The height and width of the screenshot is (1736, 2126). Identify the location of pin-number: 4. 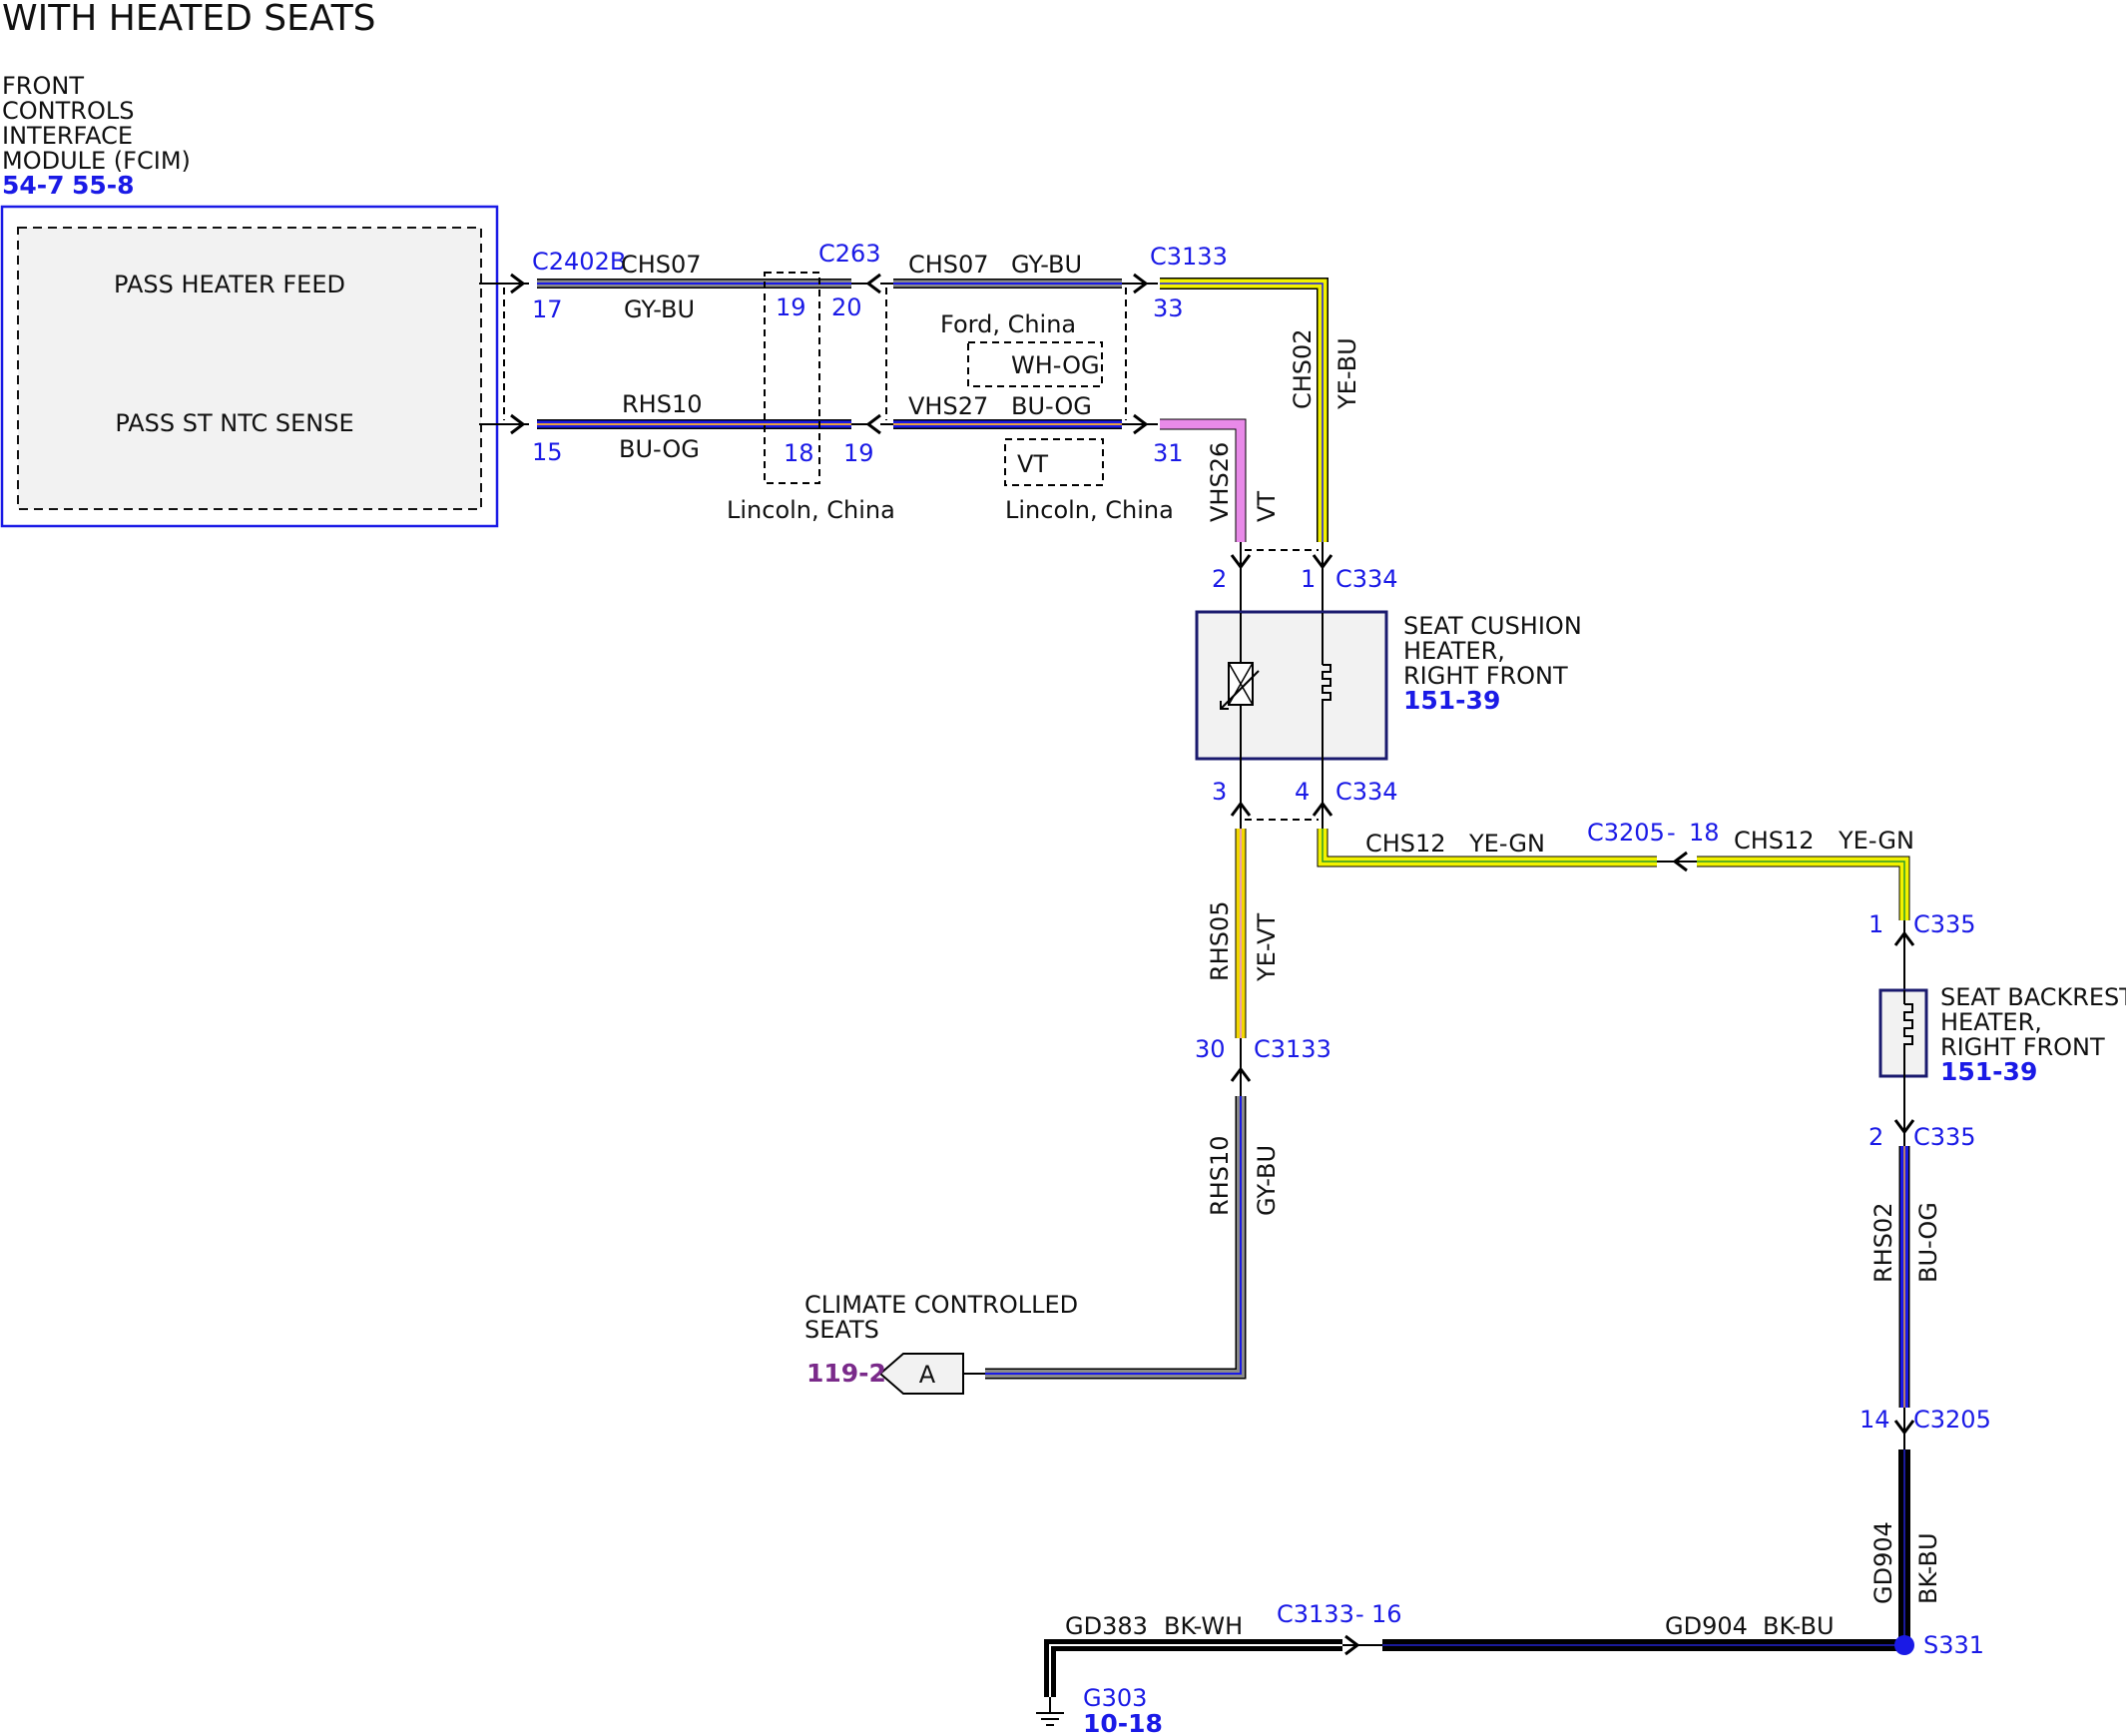
(1302, 792).